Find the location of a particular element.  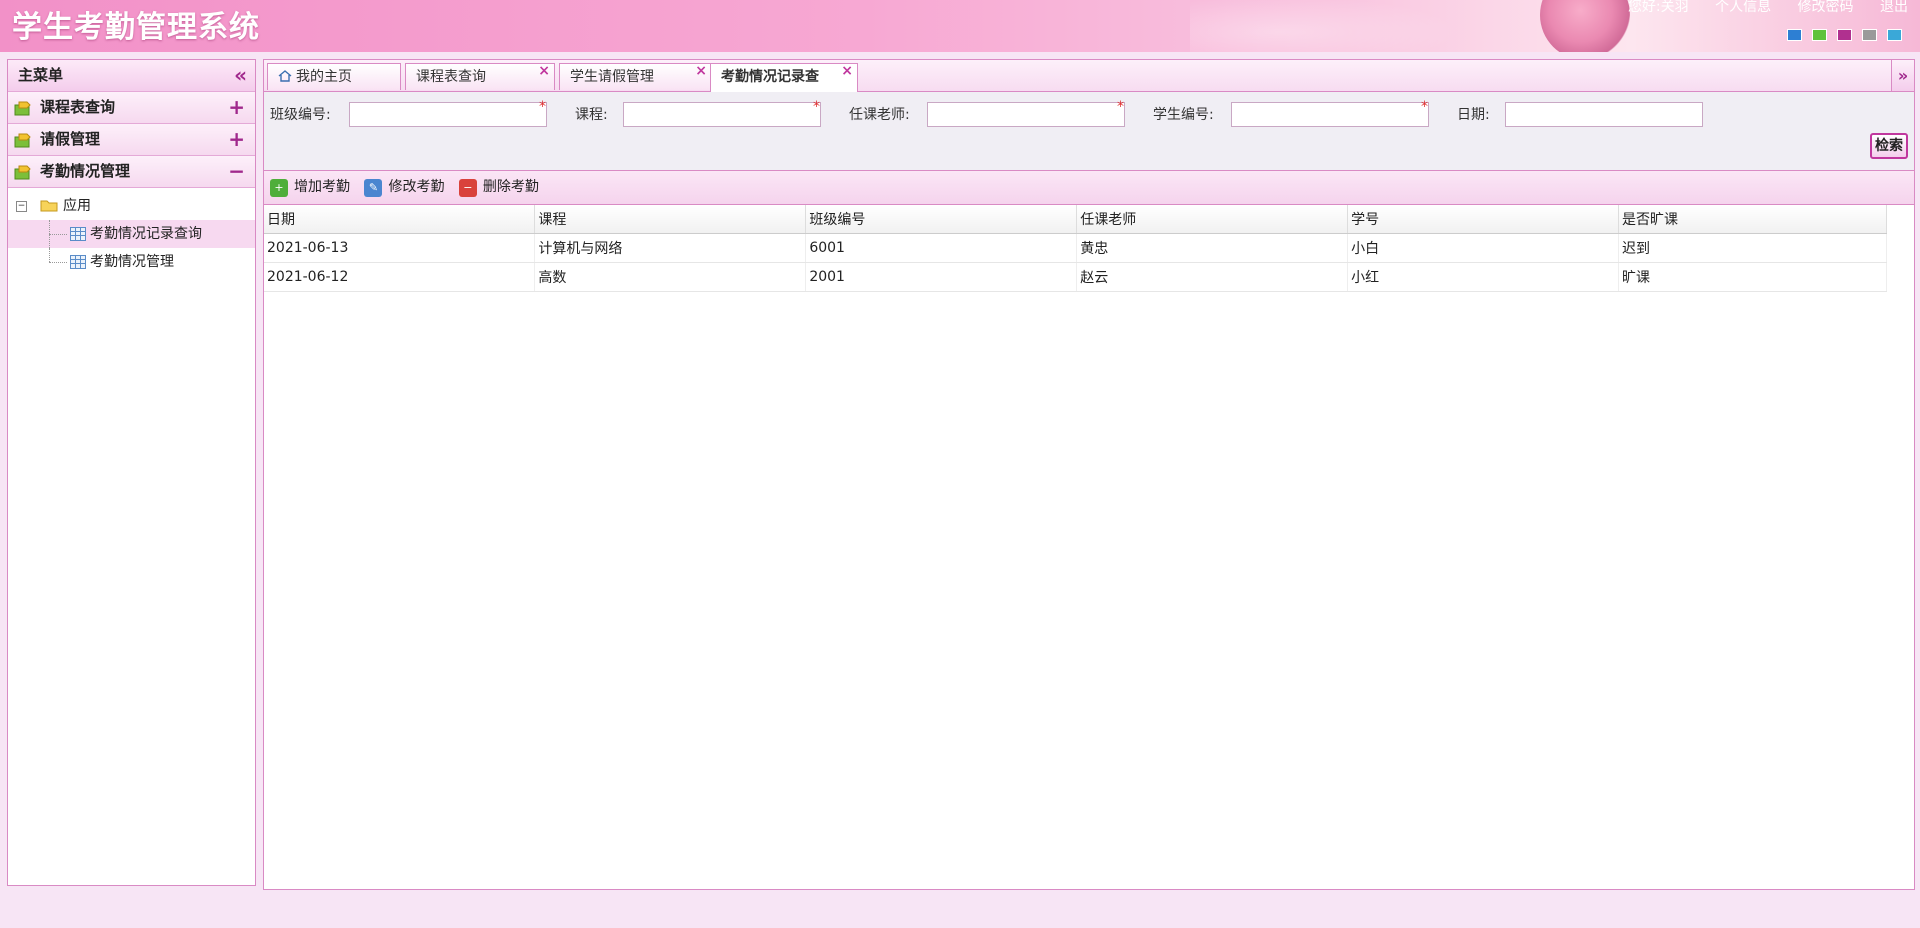

column-header: 班级编号 is located at coordinates (941, 219).